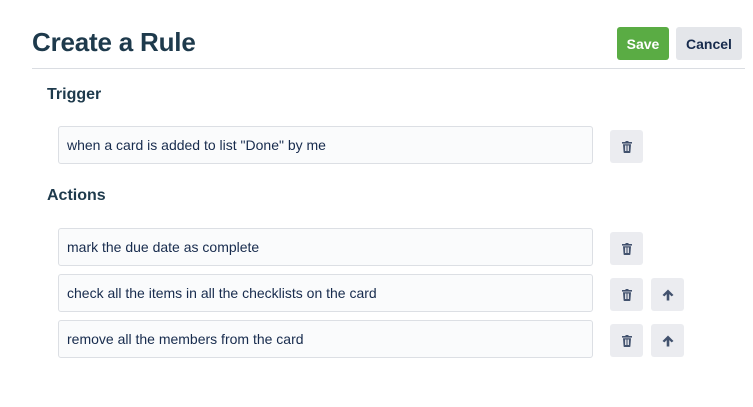 This screenshot has width=753, height=407. Describe the element at coordinates (388, 68) in the screenshot. I see `header-divider` at that location.